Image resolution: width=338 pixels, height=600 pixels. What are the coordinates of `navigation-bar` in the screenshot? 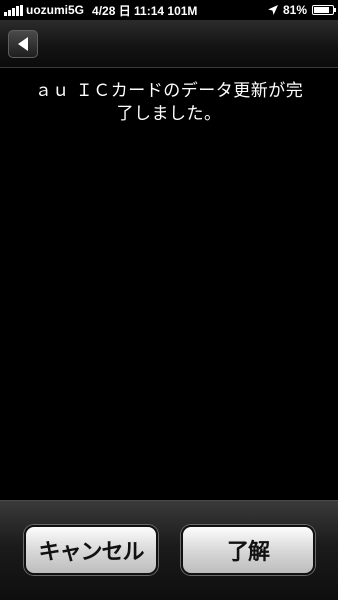 It's located at (169, 44).